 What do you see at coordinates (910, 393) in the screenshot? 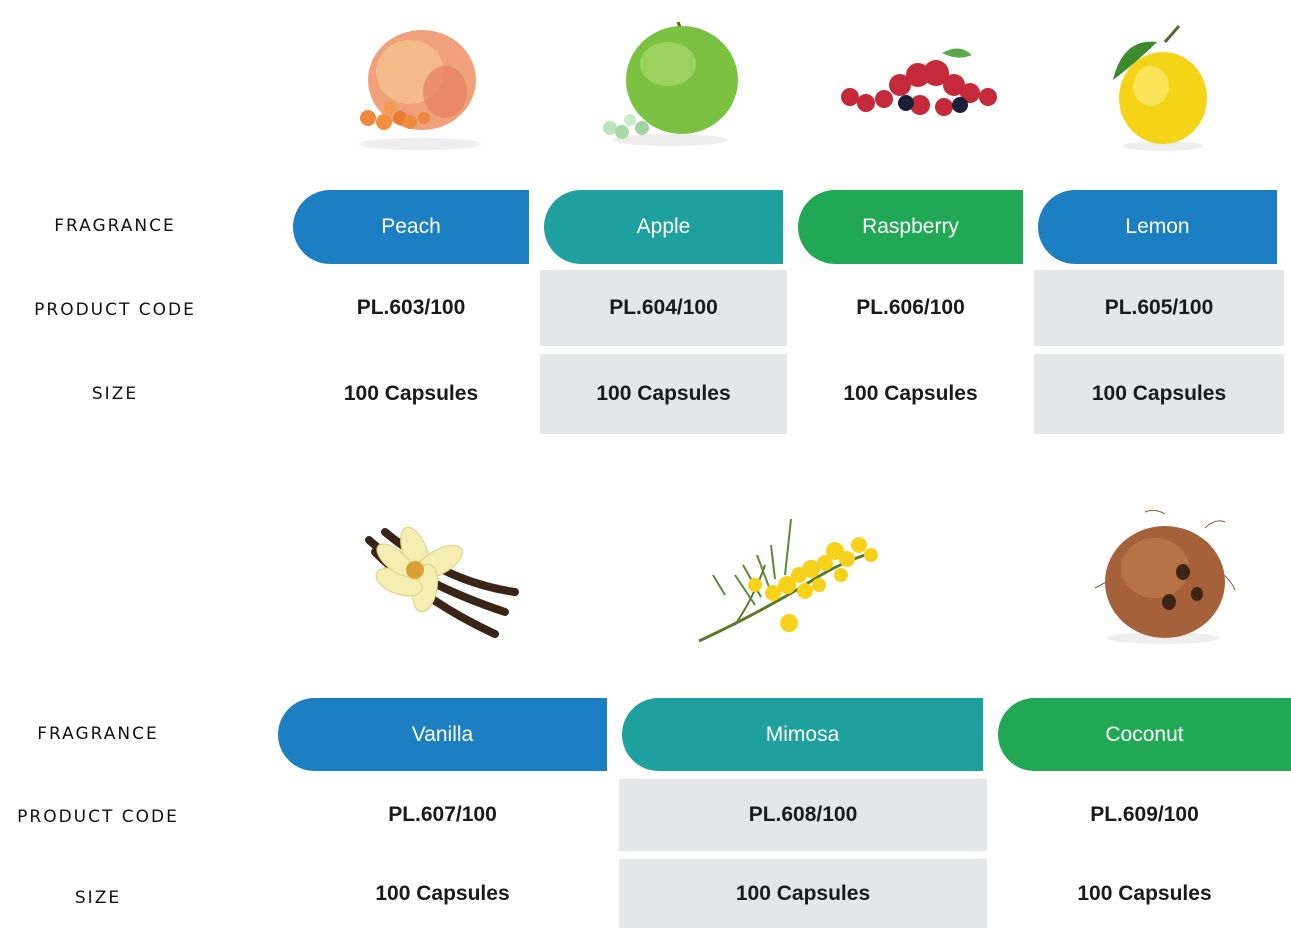
I see `size-raspberry: 100 Capsules` at bounding box center [910, 393].